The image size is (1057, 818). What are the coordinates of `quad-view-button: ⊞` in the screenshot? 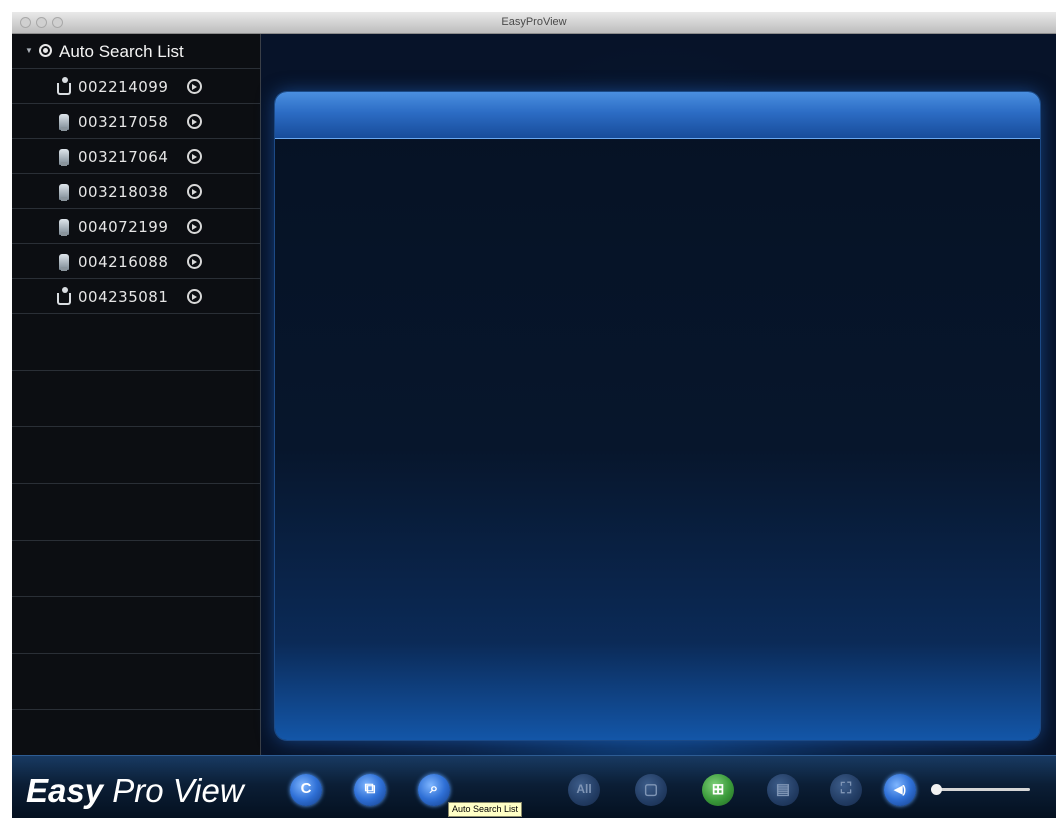 It's located at (718, 790).